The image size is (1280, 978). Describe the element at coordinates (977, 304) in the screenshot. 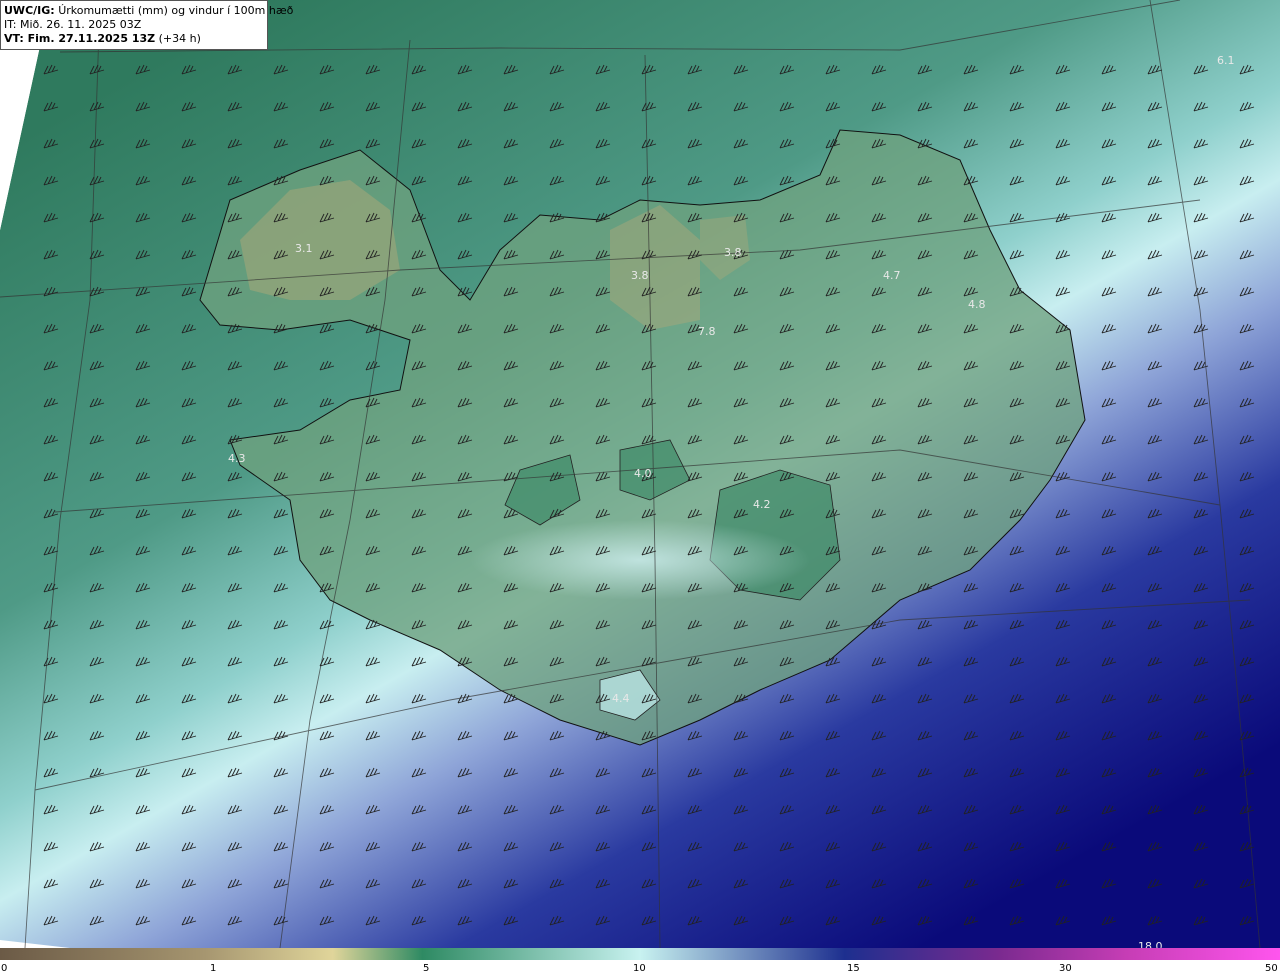

I see `max-label-4-8: 4.8` at that location.